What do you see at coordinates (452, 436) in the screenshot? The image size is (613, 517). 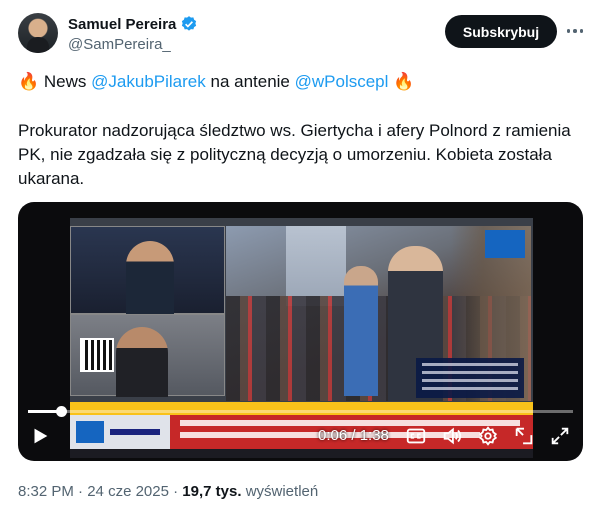 I see `volume-icon` at bounding box center [452, 436].